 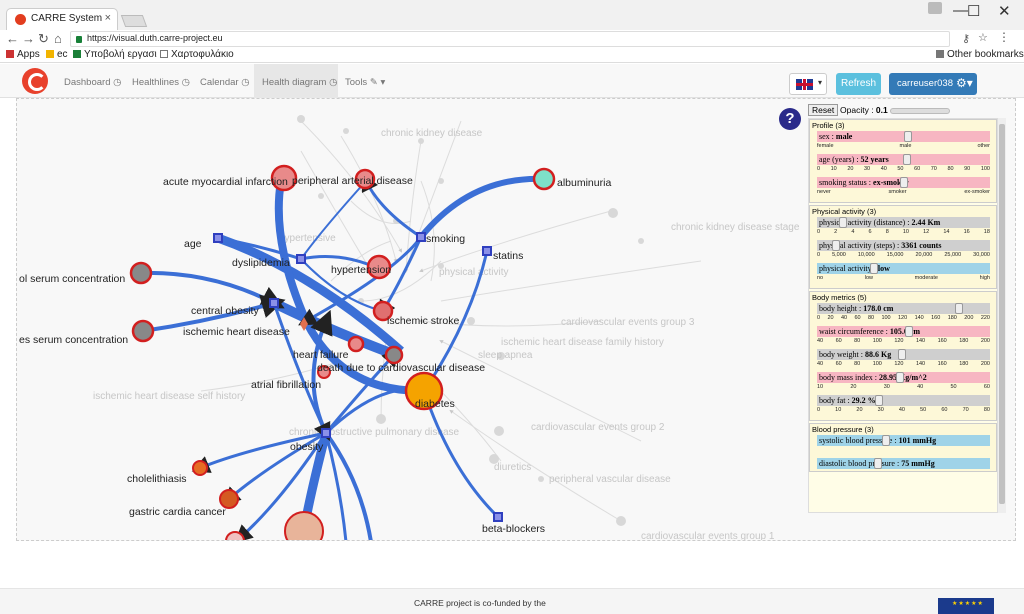 What do you see at coordinates (964, 83) in the screenshot?
I see `gear-icon: ⚙▾` at bounding box center [964, 83].